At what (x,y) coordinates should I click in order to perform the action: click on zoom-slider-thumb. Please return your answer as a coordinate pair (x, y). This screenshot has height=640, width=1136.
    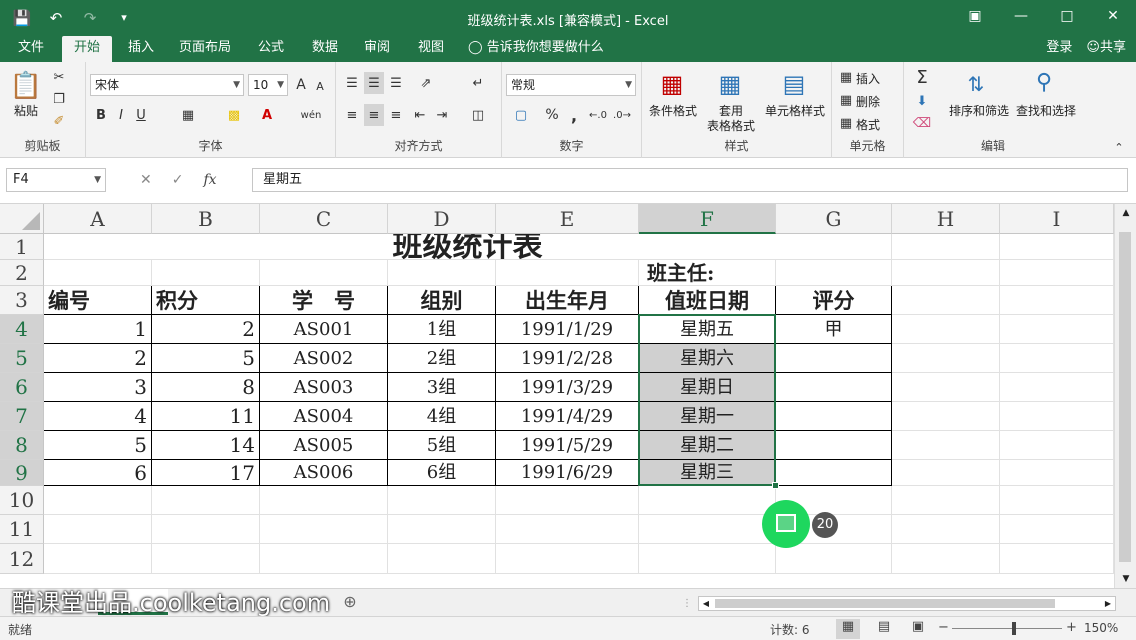
    Looking at the image, I should click on (1014, 628).